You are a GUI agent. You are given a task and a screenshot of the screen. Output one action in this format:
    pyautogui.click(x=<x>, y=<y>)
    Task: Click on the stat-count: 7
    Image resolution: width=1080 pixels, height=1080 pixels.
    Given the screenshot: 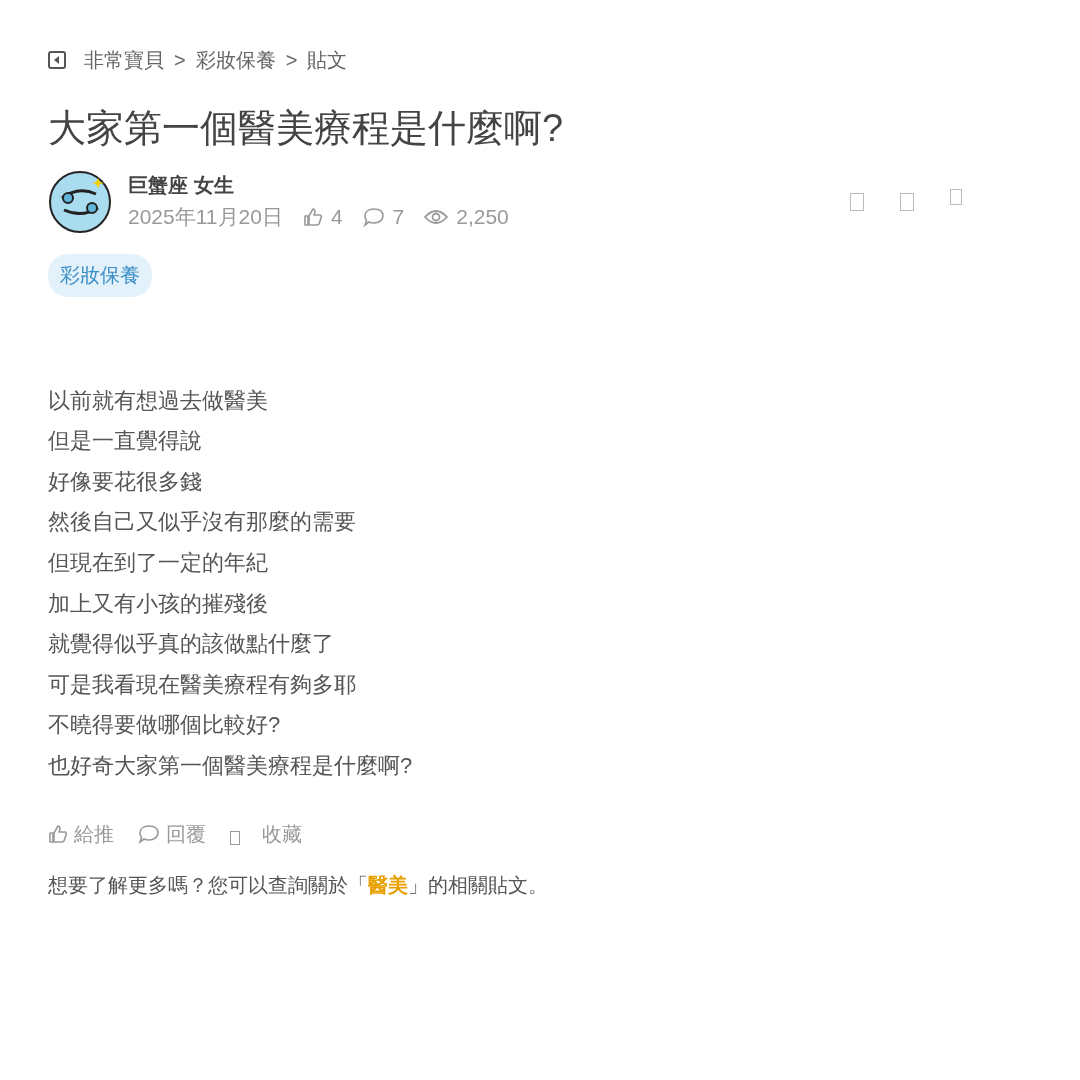 What is the action you would take?
    pyautogui.click(x=398, y=217)
    